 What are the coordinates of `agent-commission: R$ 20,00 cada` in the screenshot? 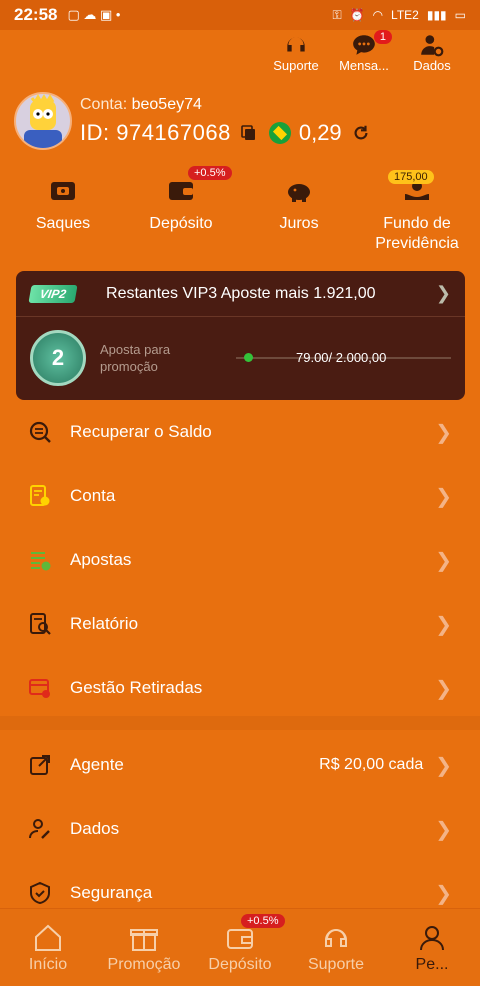 It's located at (371, 764).